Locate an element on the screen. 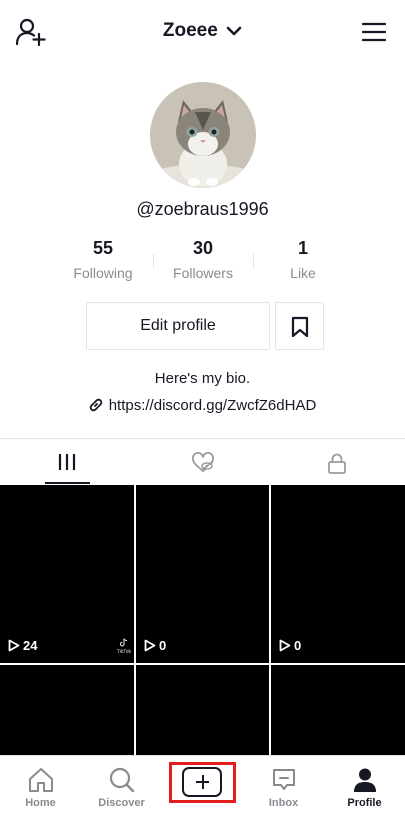 The image size is (405, 825). bio-link: https://discord.gg/ZwcfZ6dHAD is located at coordinates (202, 405).